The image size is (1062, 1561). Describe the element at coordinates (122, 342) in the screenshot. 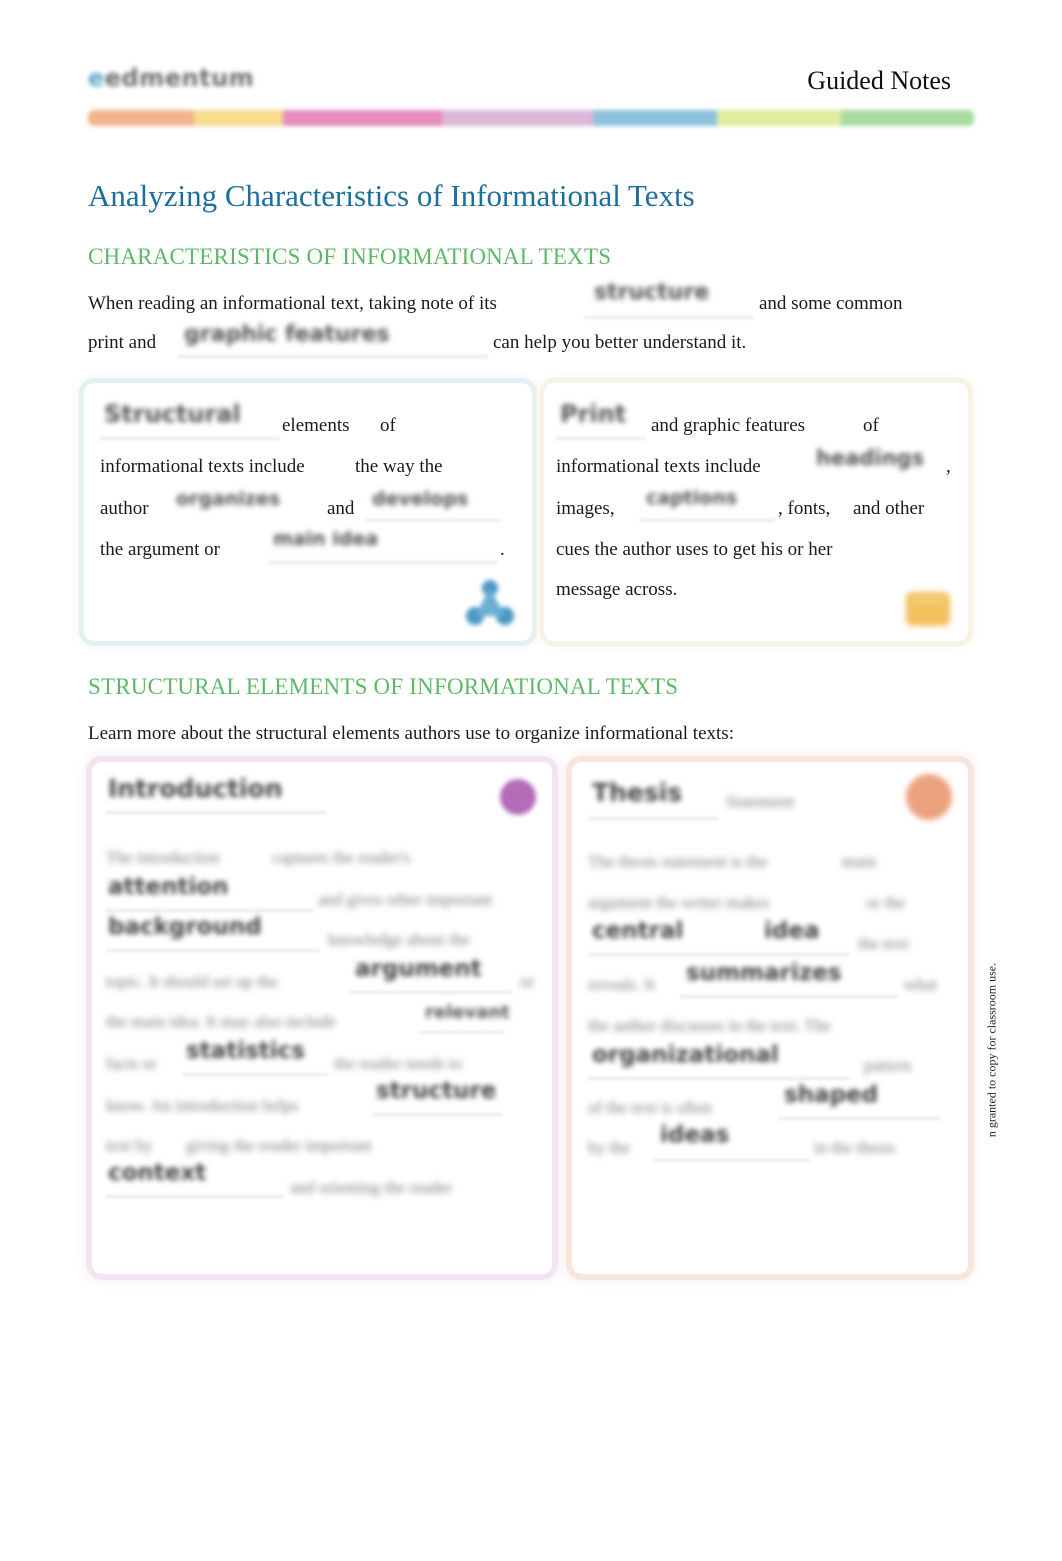

I see `paragraph-text: print and` at that location.